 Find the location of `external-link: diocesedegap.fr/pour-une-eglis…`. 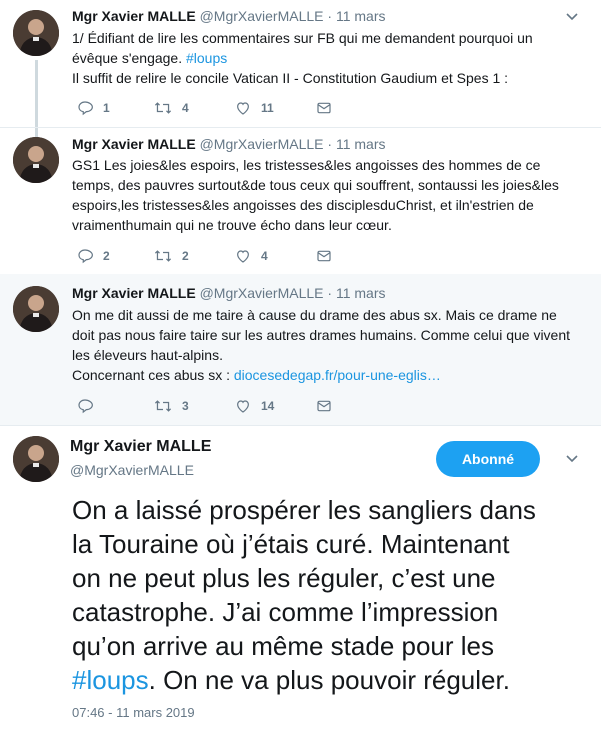

external-link: diocesedegap.fr/pour-une-eglis… is located at coordinates (337, 375).